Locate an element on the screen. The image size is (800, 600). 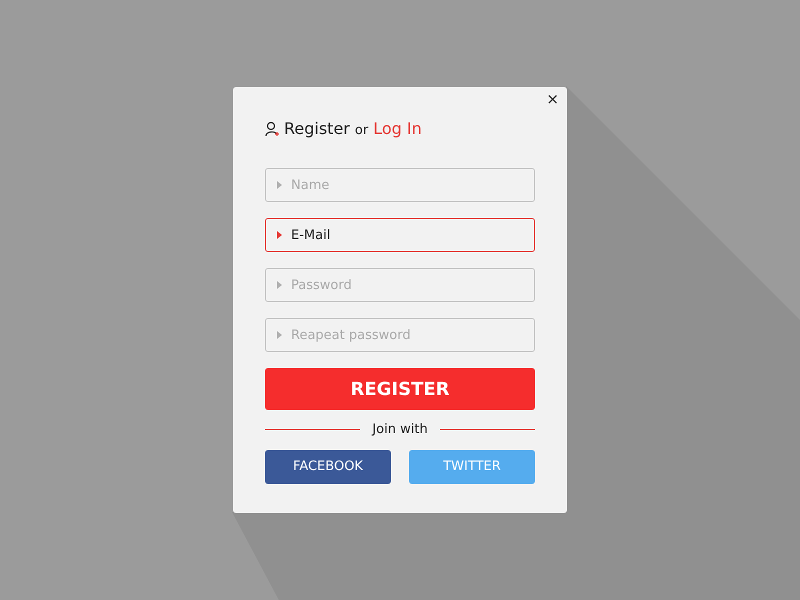
close-button: × is located at coordinates (552, 99).